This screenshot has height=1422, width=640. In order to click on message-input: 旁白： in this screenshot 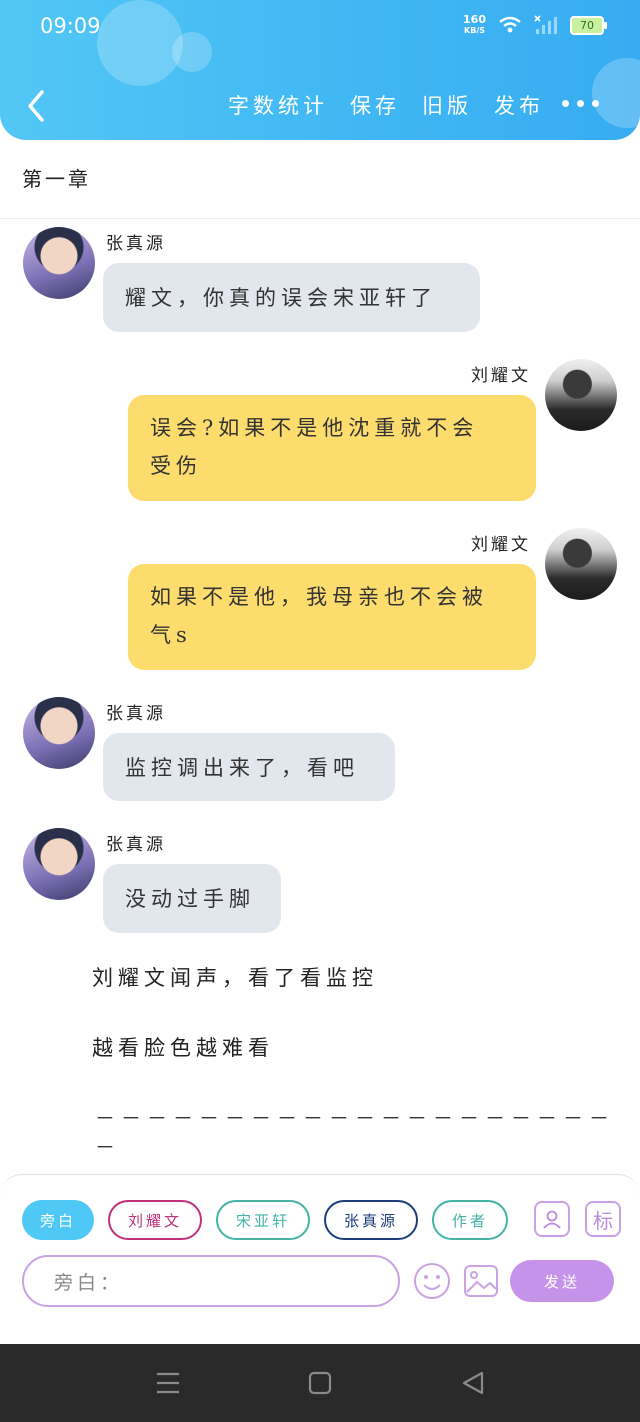, I will do `click(211, 1281)`.